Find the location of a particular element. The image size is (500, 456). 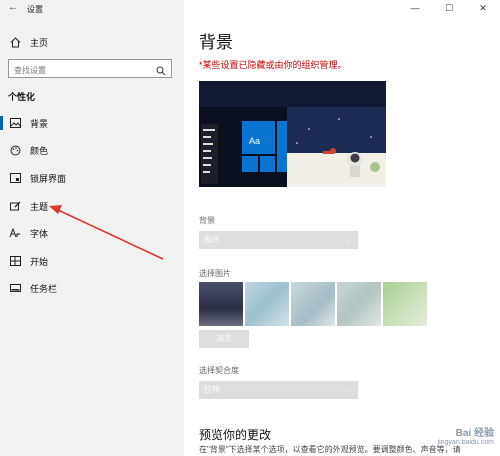

fit-dropdown-value: 拉伸 is located at coordinates (212, 389).